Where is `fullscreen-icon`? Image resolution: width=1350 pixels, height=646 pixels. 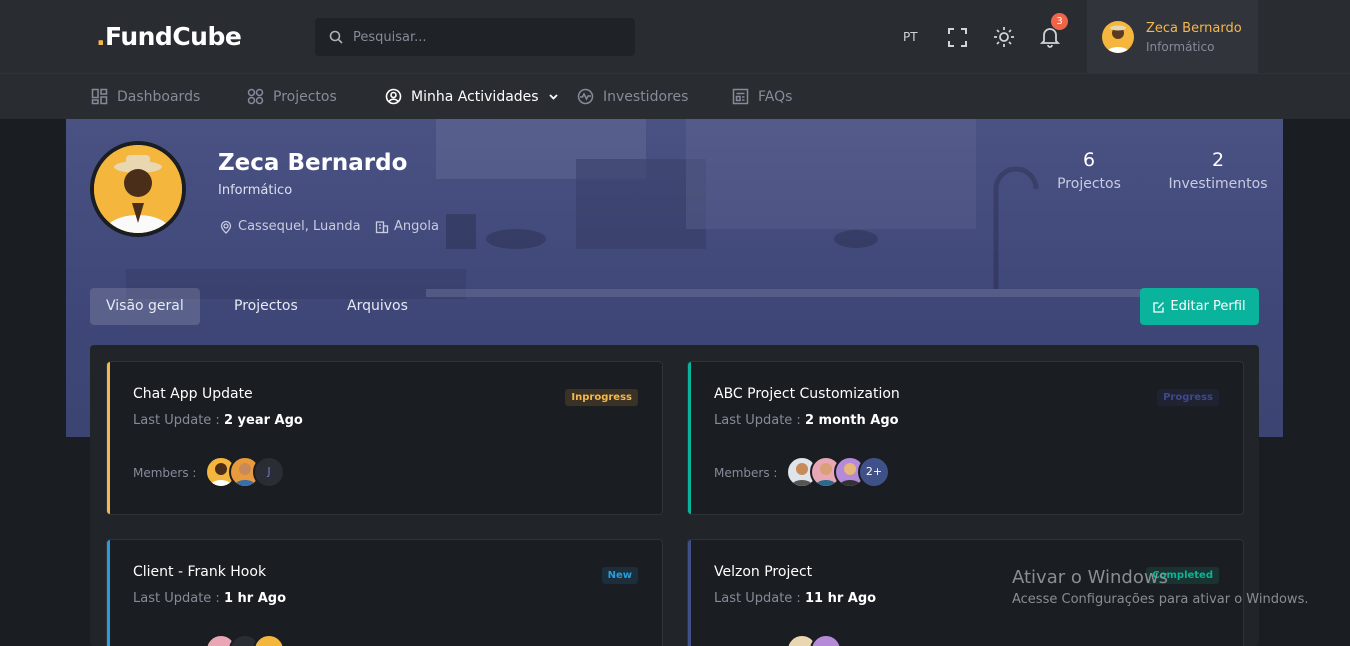 fullscreen-icon is located at coordinates (957, 37).